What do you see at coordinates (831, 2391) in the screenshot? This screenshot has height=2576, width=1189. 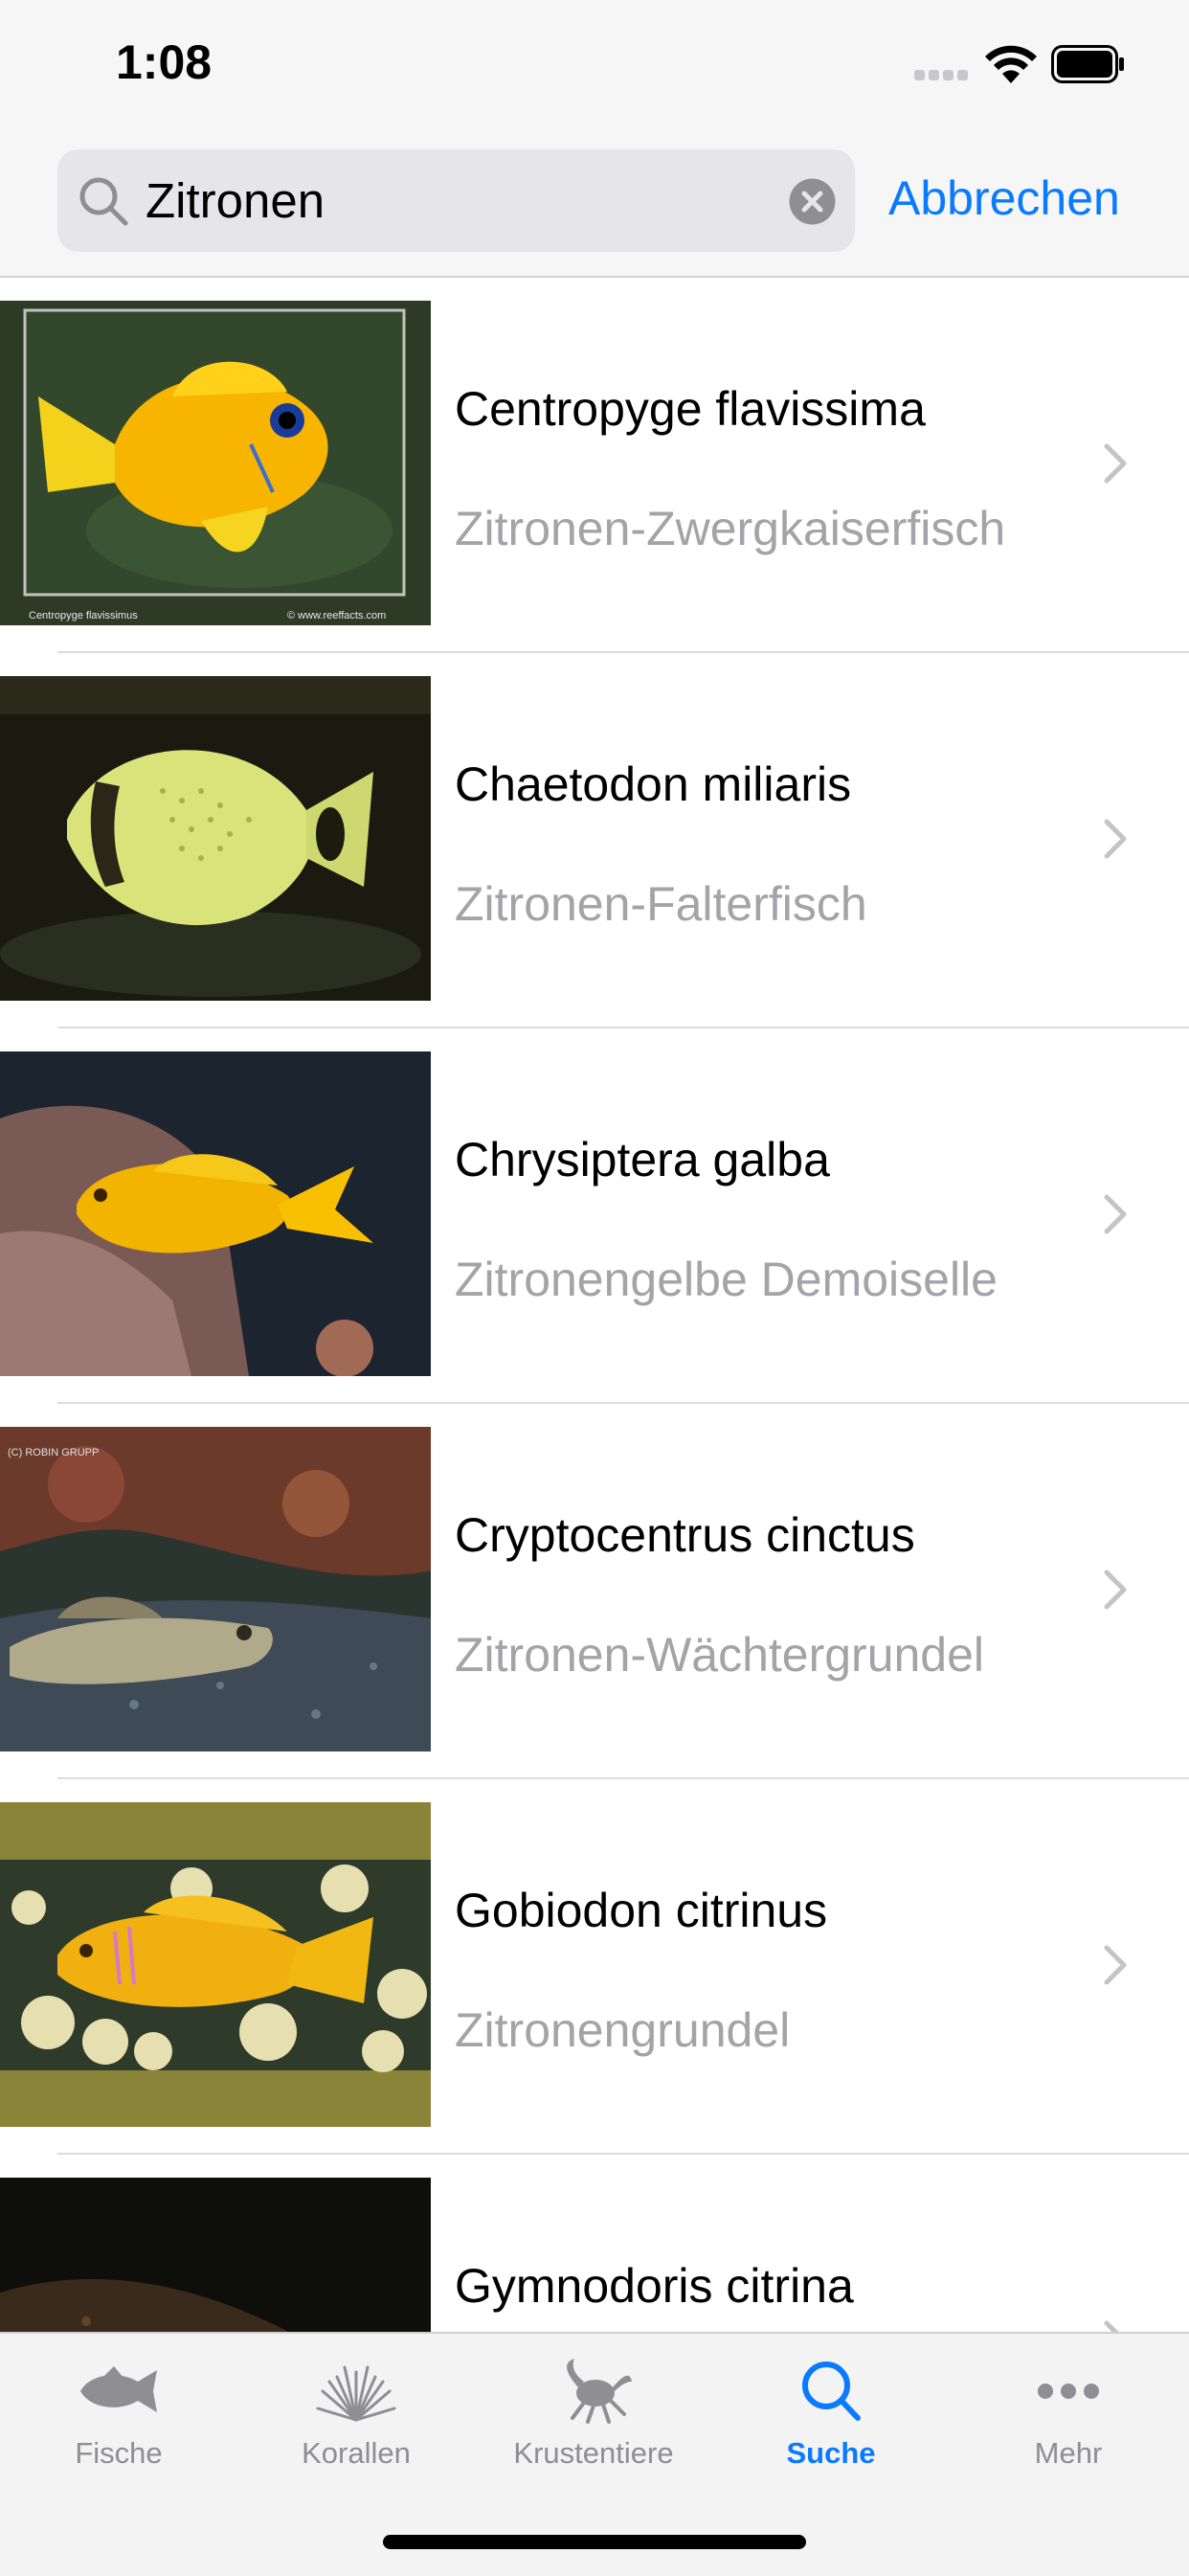 I see `search-icon` at bounding box center [831, 2391].